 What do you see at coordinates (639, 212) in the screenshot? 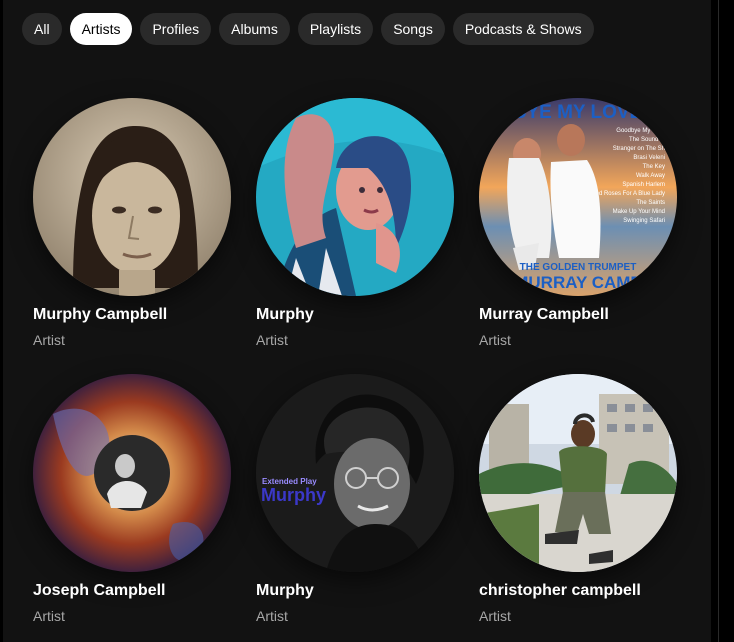
I see `album-track: Make Up Your Mind` at bounding box center [639, 212].